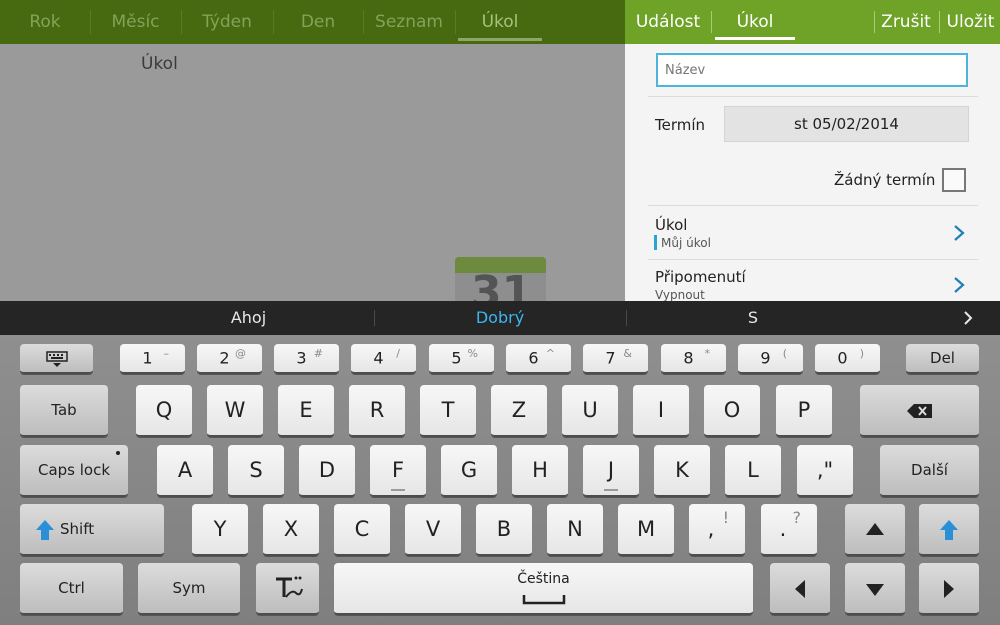 The width and height of the screenshot is (1000, 625). I want to click on suggestion-item: S, so click(753, 318).